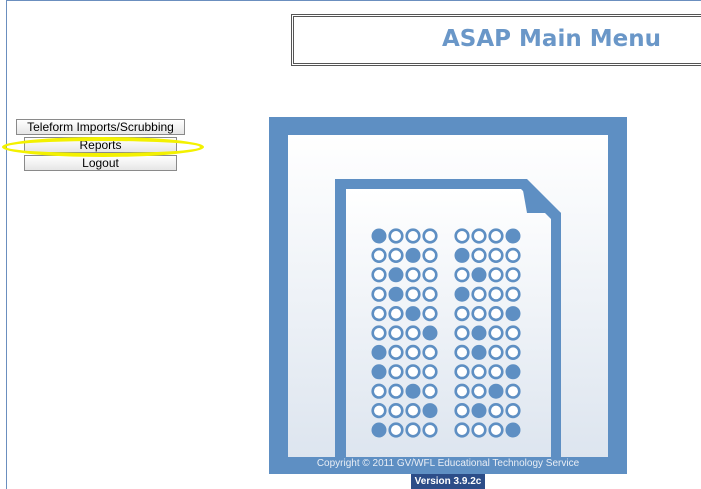  What do you see at coordinates (100, 145) in the screenshot?
I see `reports-button: Reports` at bounding box center [100, 145].